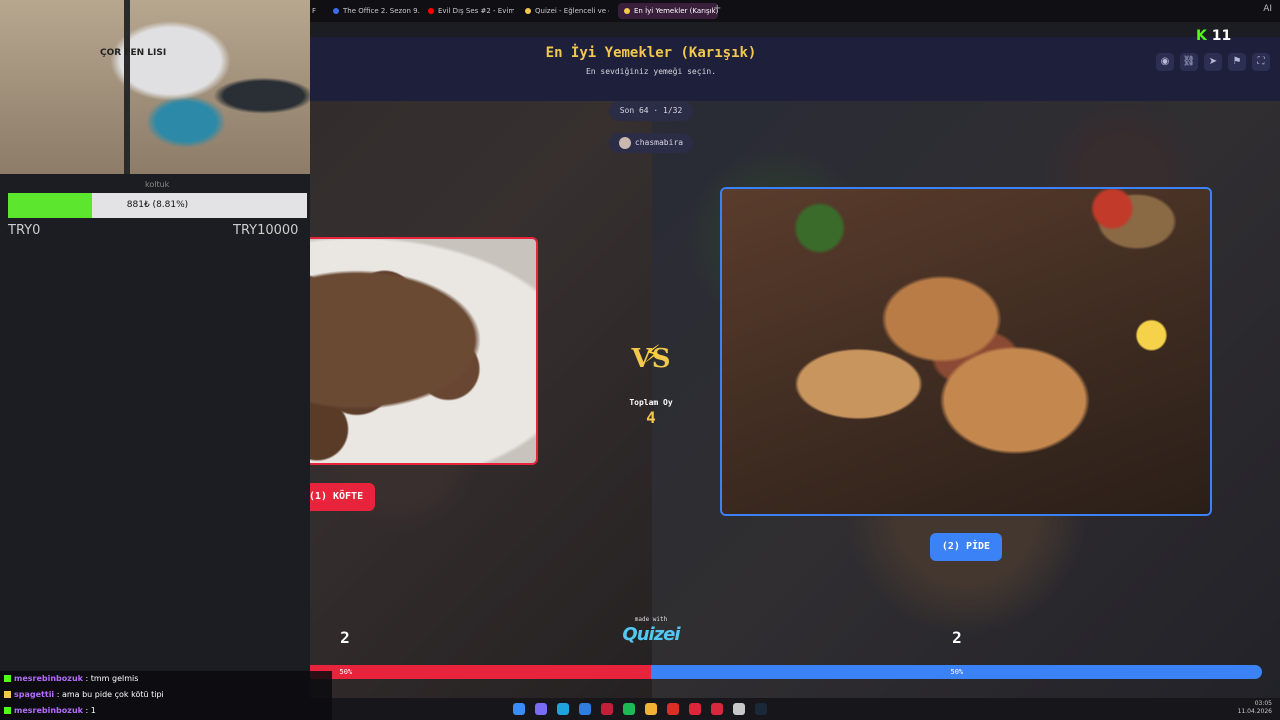 The image size is (1280, 720). I want to click on choose-pide-button: (2) PİDE, so click(966, 547).